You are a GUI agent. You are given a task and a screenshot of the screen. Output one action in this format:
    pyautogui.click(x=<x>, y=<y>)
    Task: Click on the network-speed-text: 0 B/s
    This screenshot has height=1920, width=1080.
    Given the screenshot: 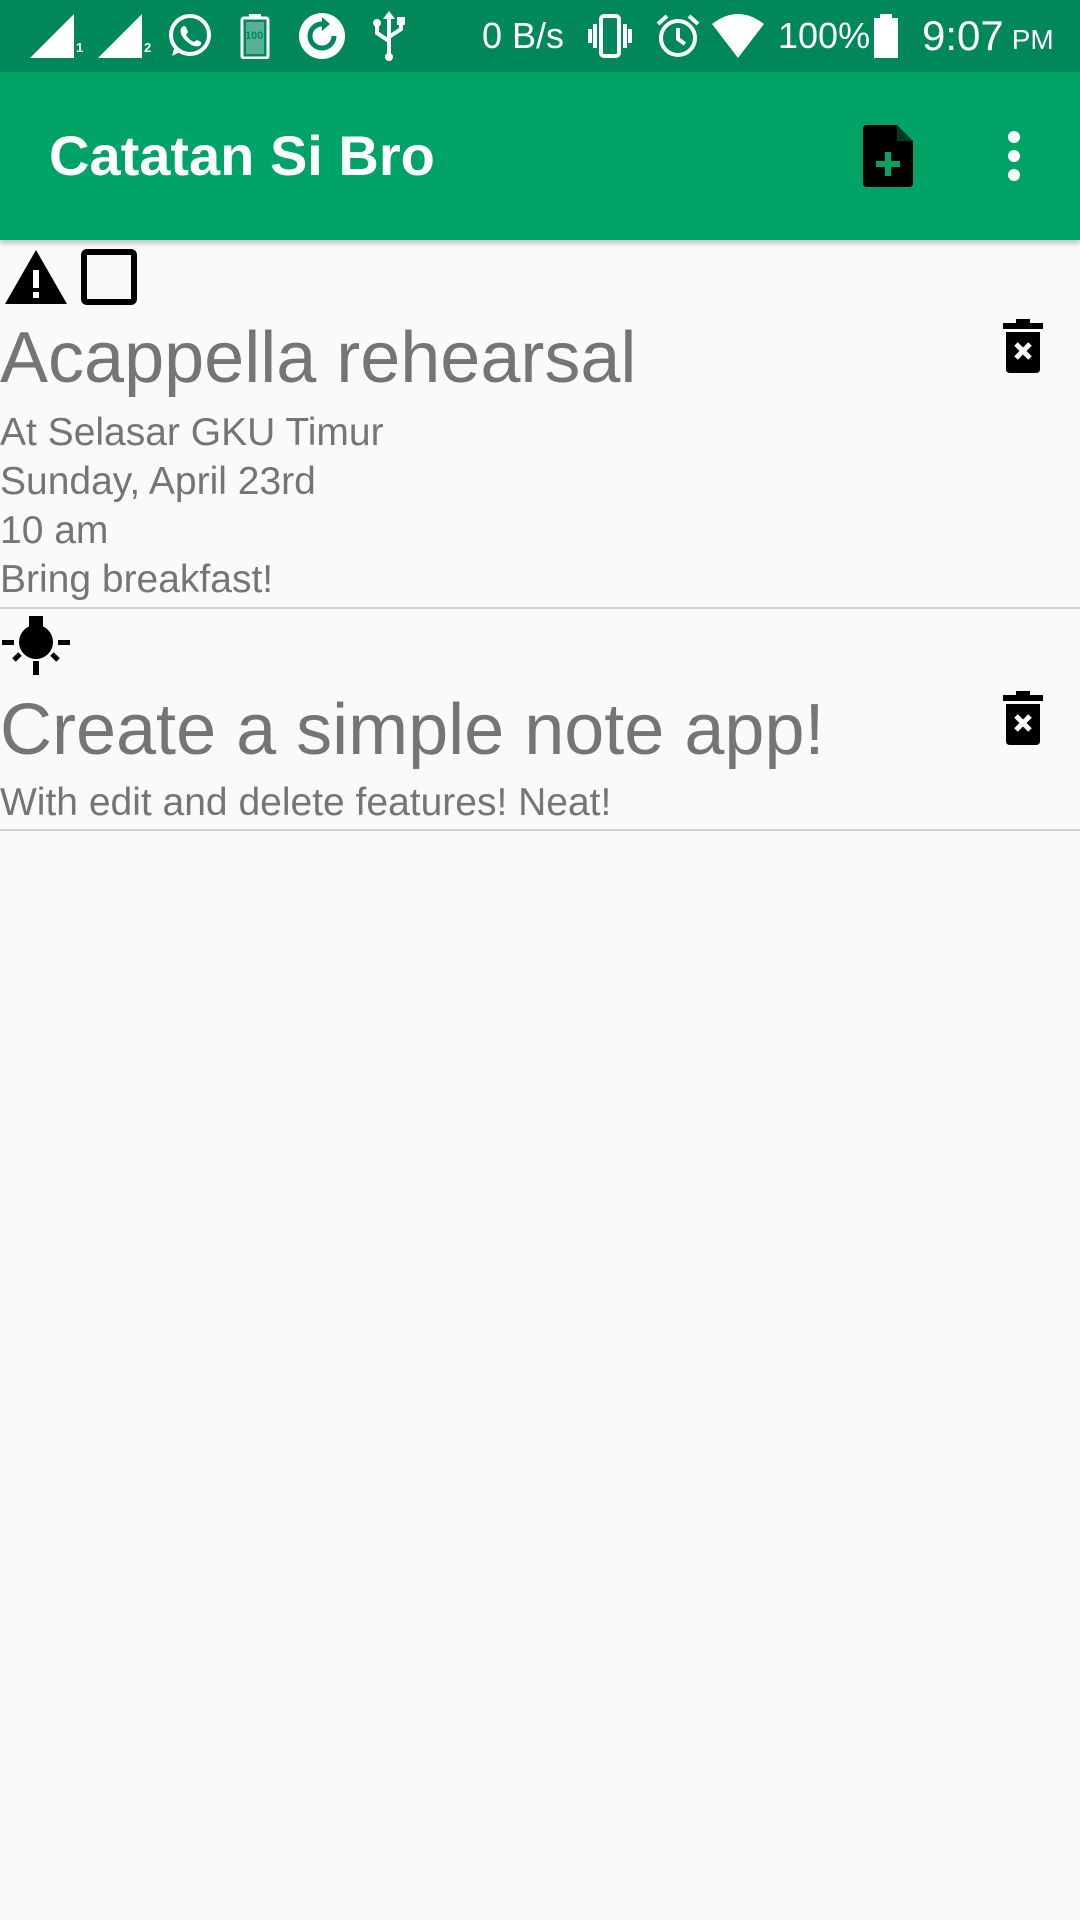 What is the action you would take?
    pyautogui.click(x=523, y=35)
    